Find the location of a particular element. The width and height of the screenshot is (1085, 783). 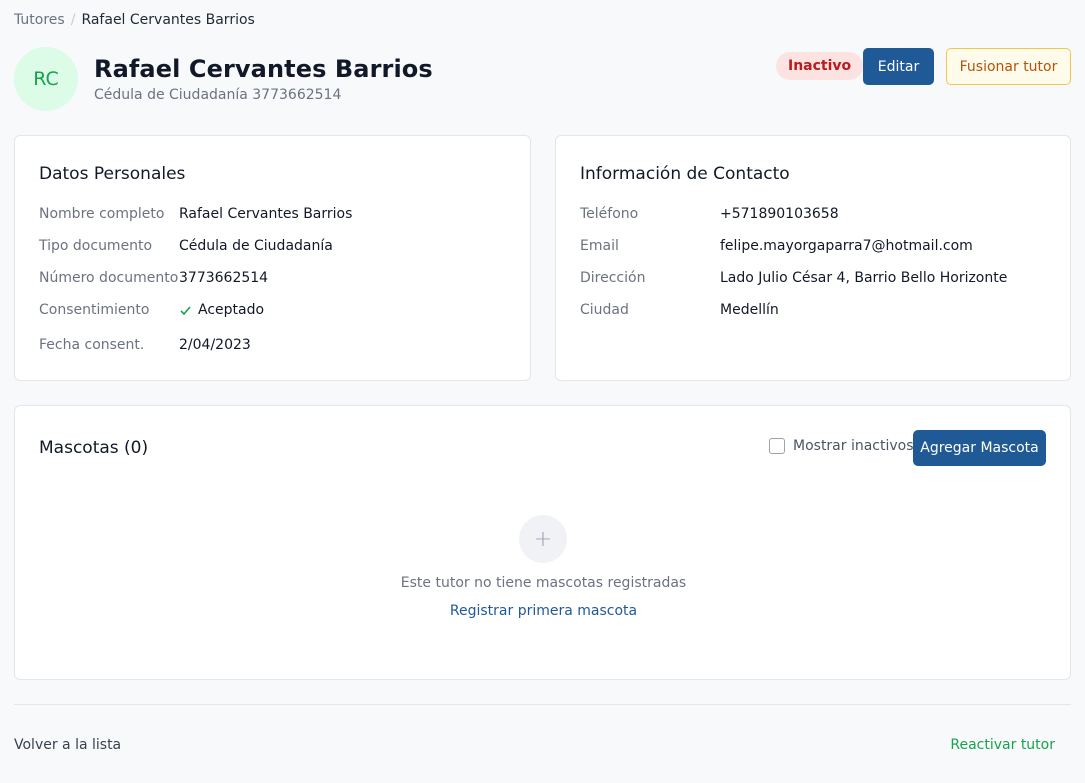

field-value: 3773662514 is located at coordinates (224, 278).